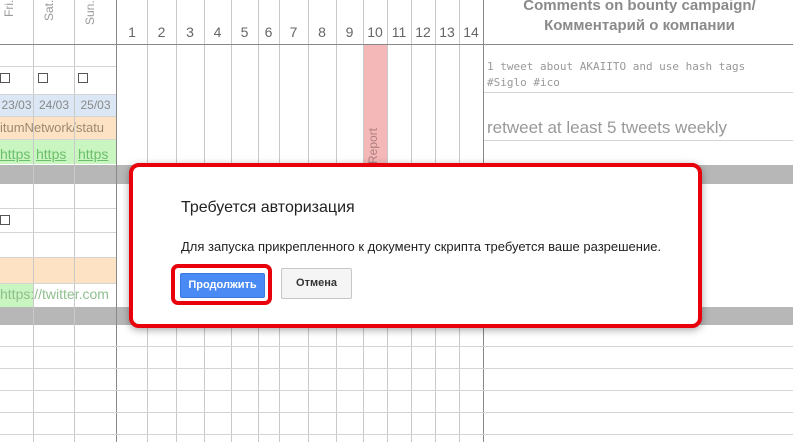 The height and width of the screenshot is (442, 793). Describe the element at coordinates (190, 32) in the screenshot. I see `header-col-3: 3` at that location.